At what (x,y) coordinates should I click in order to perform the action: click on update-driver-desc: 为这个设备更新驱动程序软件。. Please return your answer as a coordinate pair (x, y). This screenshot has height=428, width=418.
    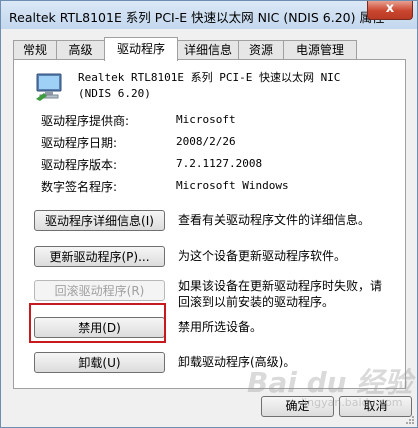
    Looking at the image, I should click on (262, 256).